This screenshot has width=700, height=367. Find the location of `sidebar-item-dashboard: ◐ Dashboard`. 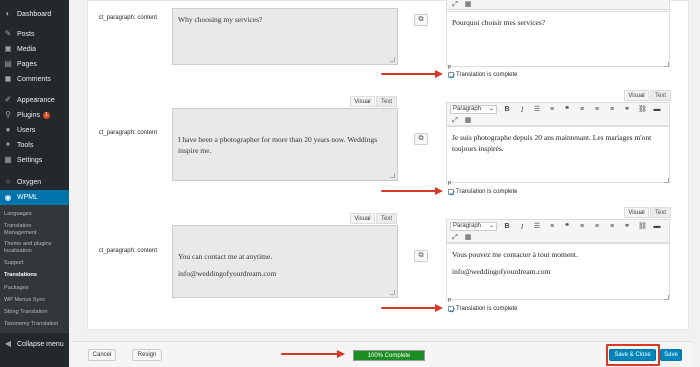

sidebar-item-dashboard: ◐ Dashboard is located at coordinates (34, 14).